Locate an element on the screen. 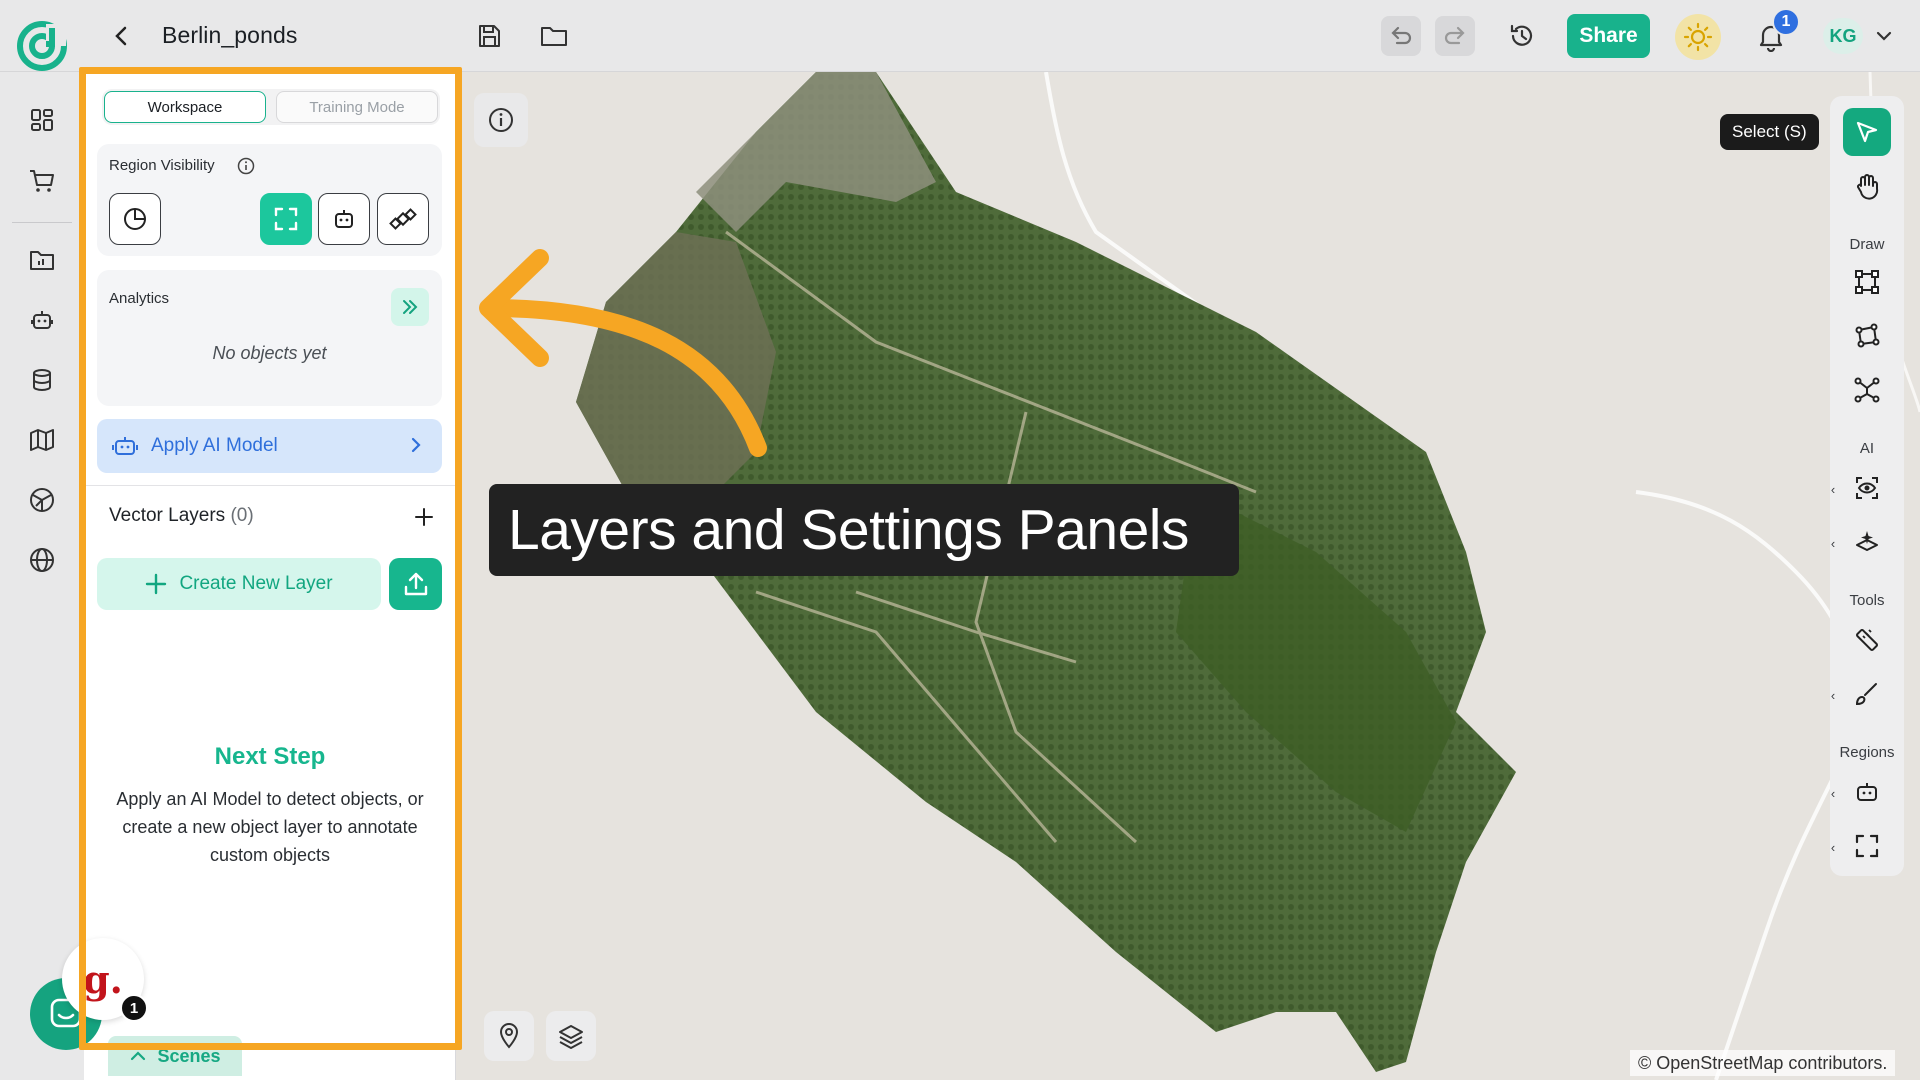  eye-scan-icon is located at coordinates (1867, 488).